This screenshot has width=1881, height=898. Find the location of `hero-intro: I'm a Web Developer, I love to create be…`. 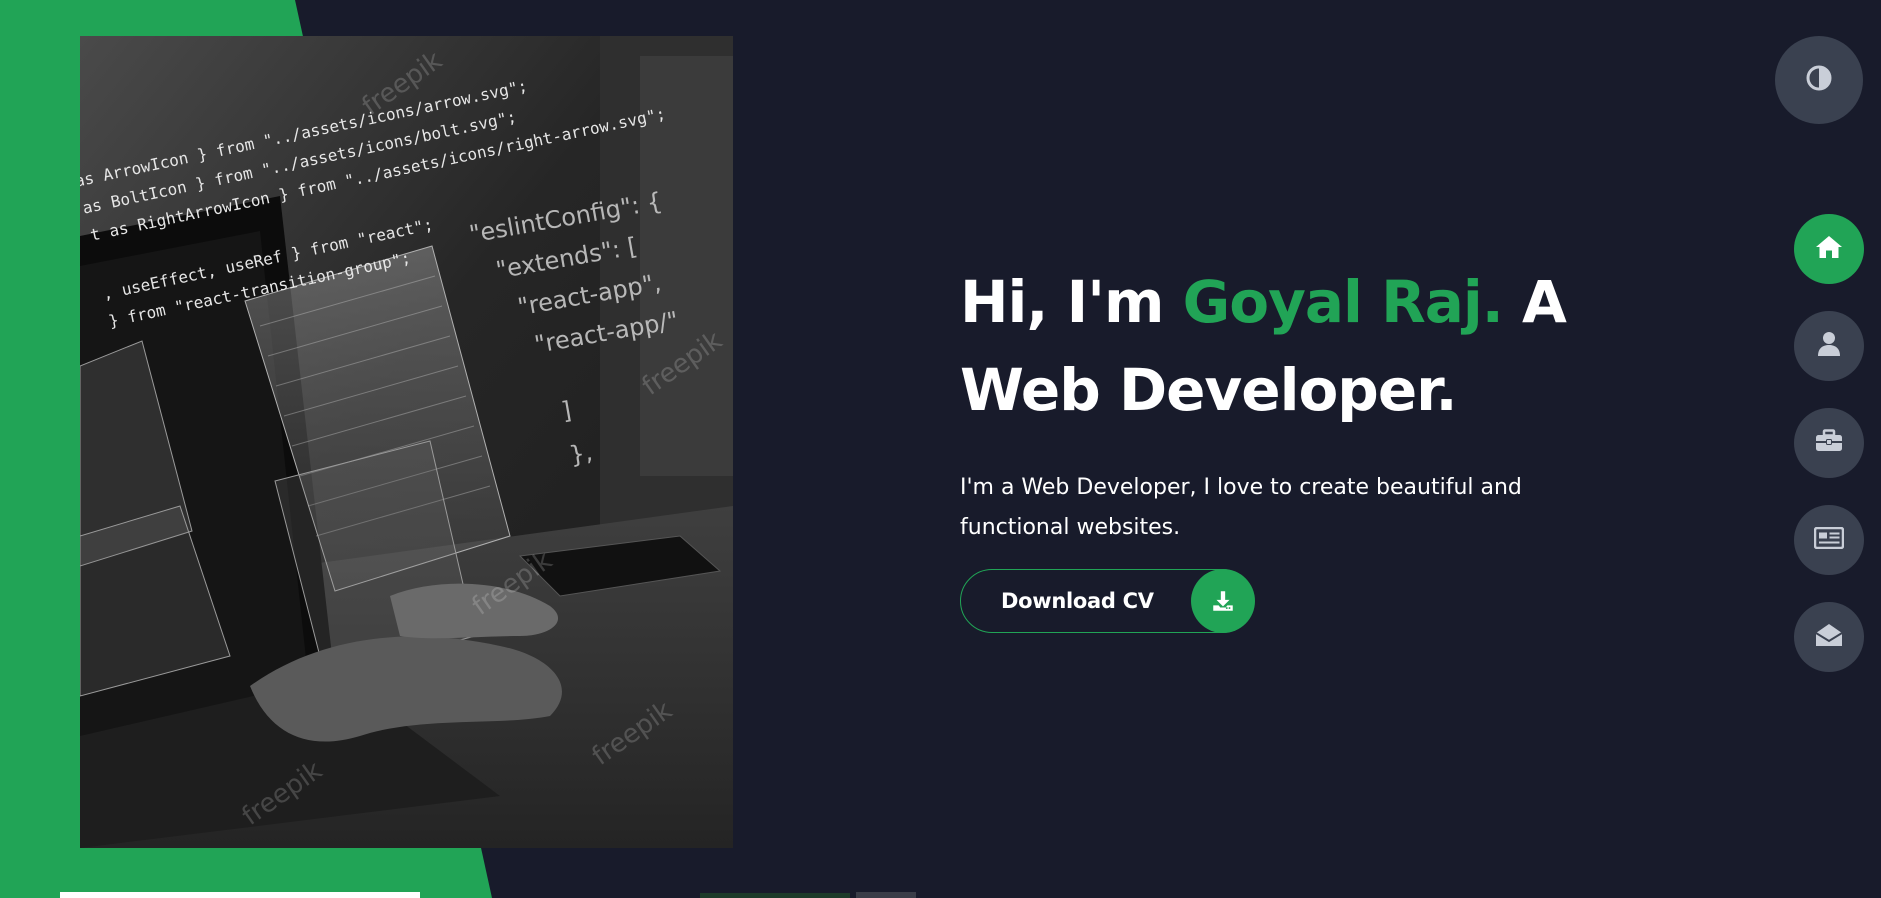

hero-intro: I'm a Web Developer, I love to create be… is located at coordinates (1241, 507).